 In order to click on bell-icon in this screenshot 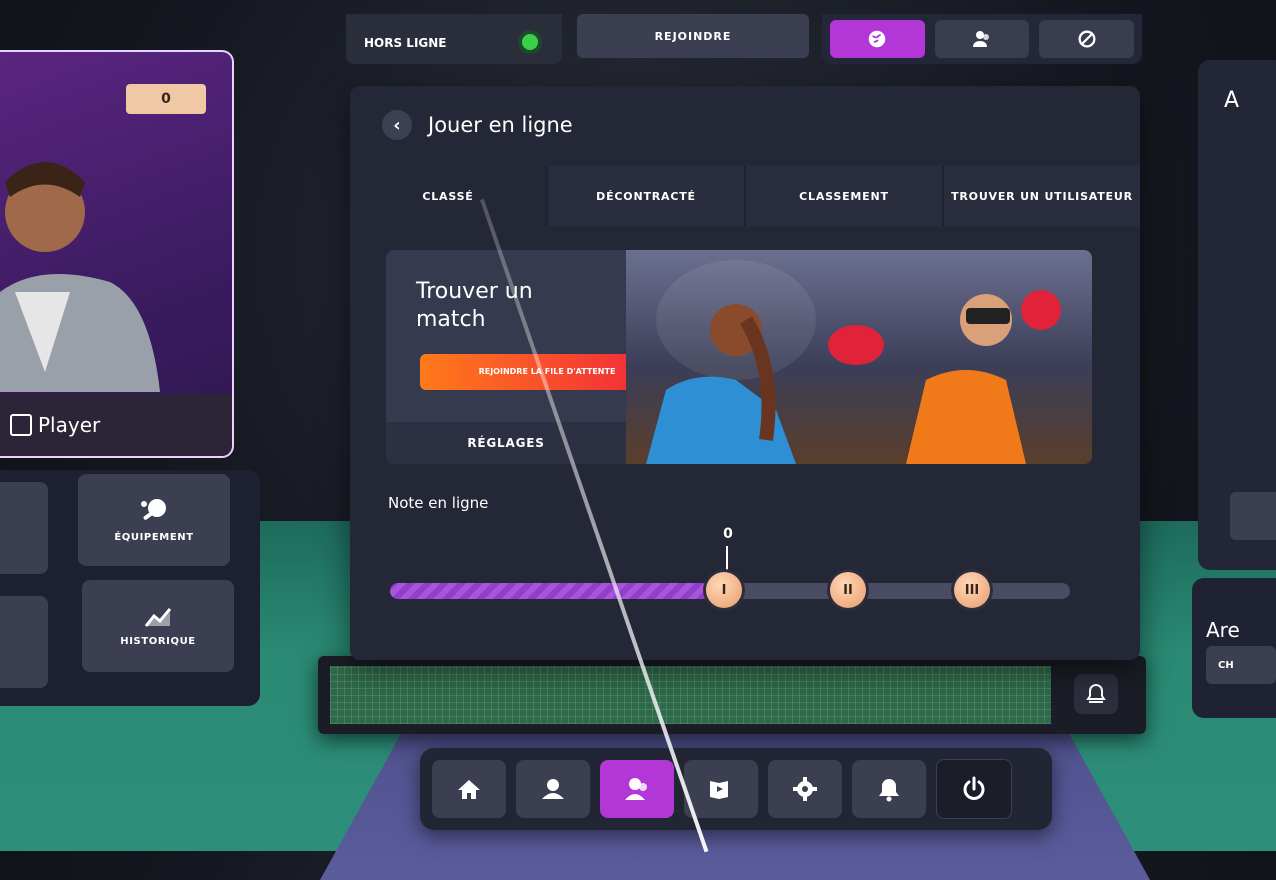, I will do `click(889, 790)`.